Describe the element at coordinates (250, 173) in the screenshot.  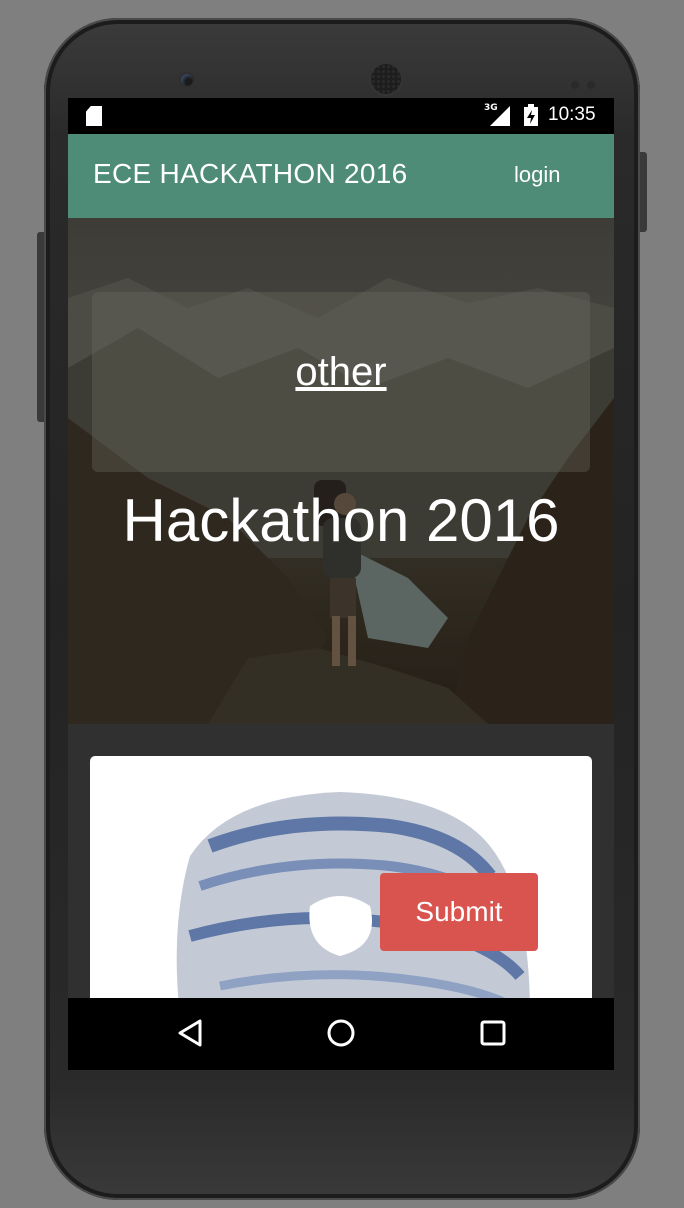
I see `app-title: ECE HACKATHON 2016` at that location.